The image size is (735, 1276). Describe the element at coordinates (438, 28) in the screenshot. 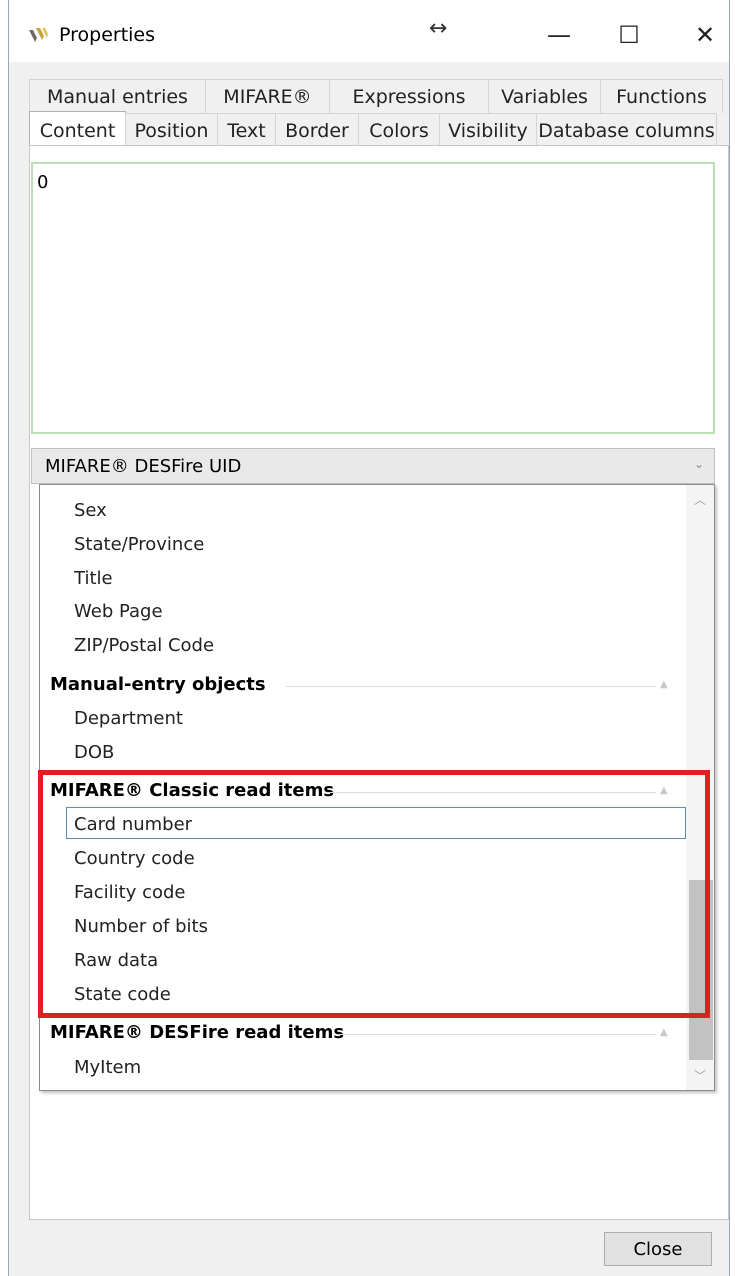

I see `resize-cursor-icon: ↔` at that location.